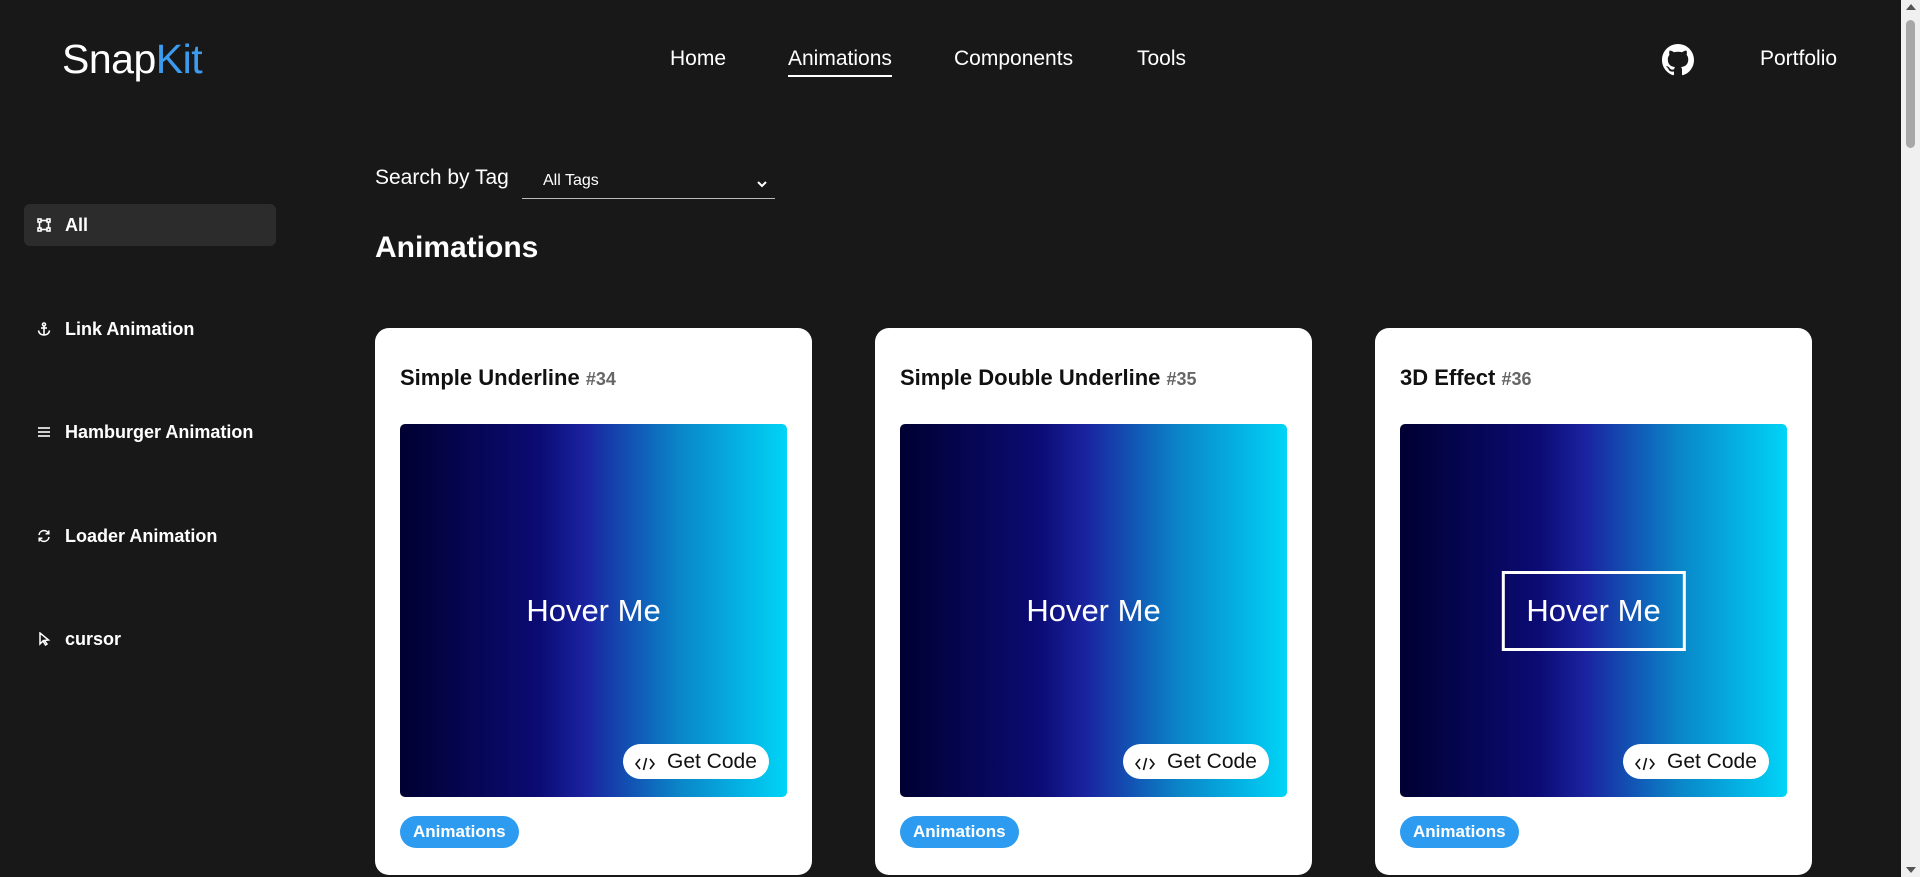  Describe the element at coordinates (1798, 59) in the screenshot. I see `portfolio-link: Portfolio` at that location.